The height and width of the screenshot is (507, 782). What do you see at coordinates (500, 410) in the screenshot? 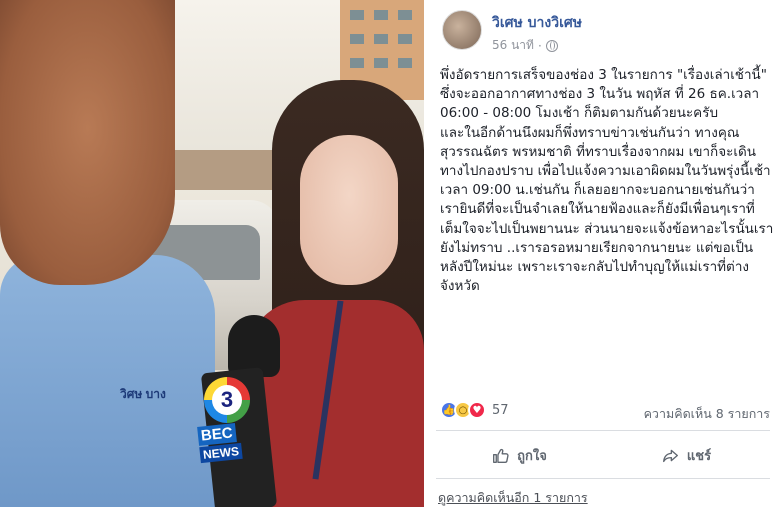
I see `reaction-count: 57` at bounding box center [500, 410].